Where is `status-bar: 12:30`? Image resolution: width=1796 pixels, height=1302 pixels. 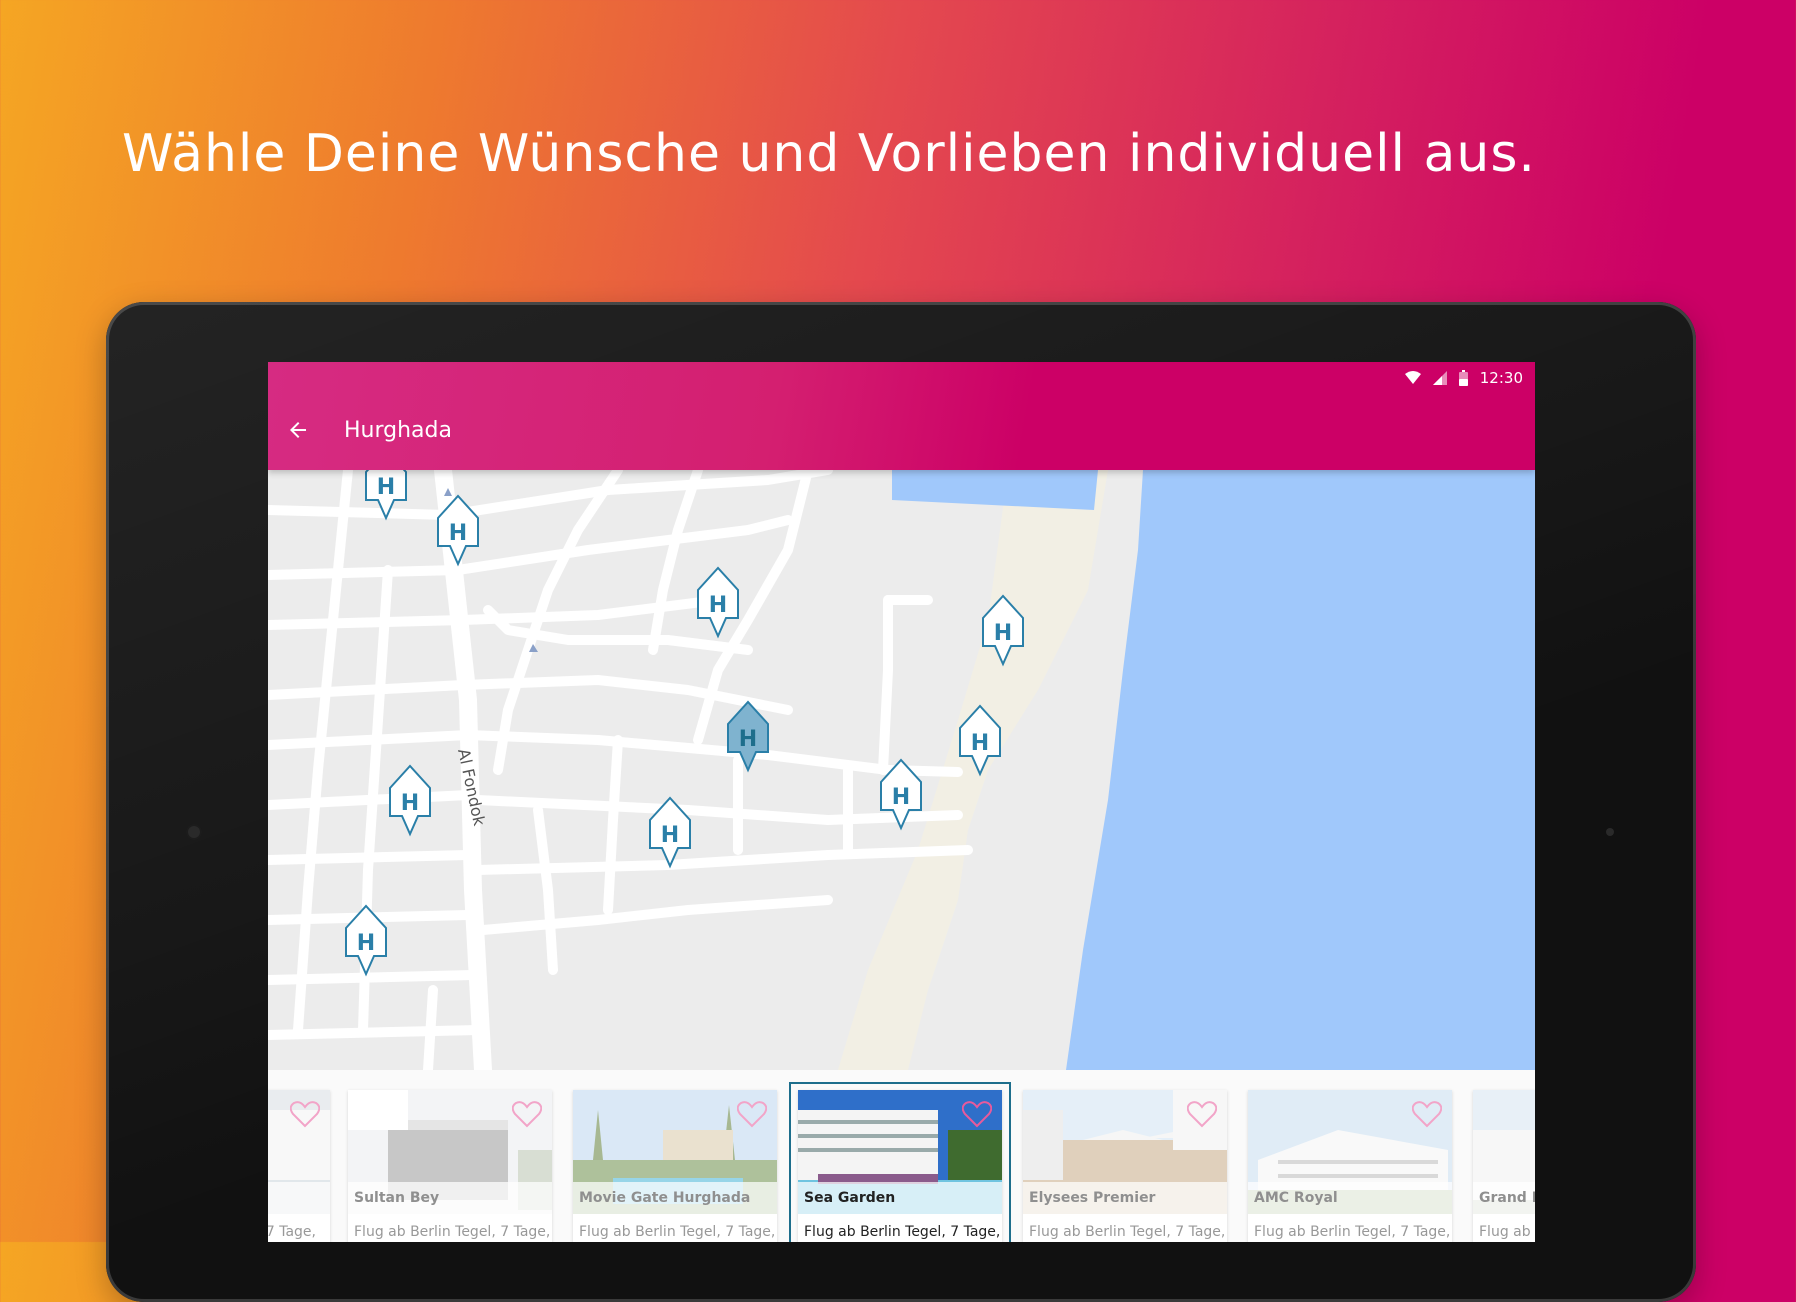
status-bar: 12:30 is located at coordinates (1463, 378).